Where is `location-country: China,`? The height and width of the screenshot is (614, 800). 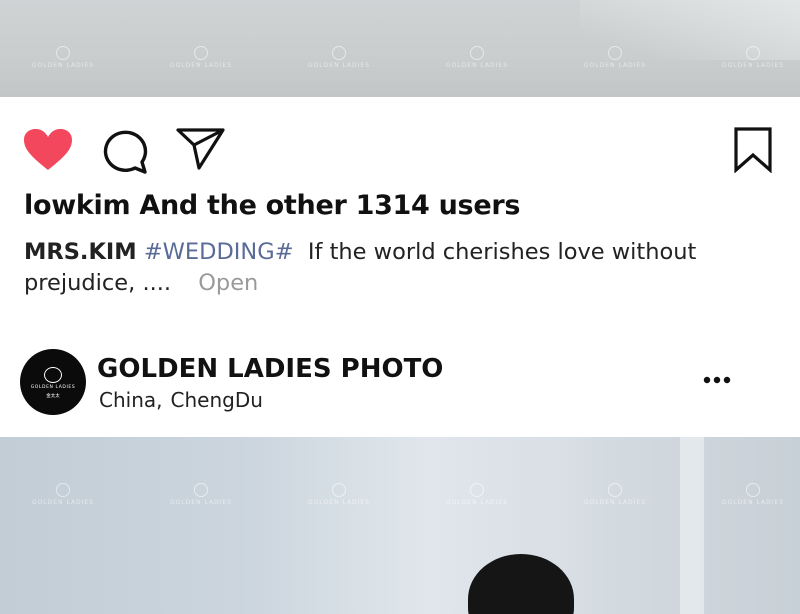 location-country: China, is located at coordinates (131, 400).